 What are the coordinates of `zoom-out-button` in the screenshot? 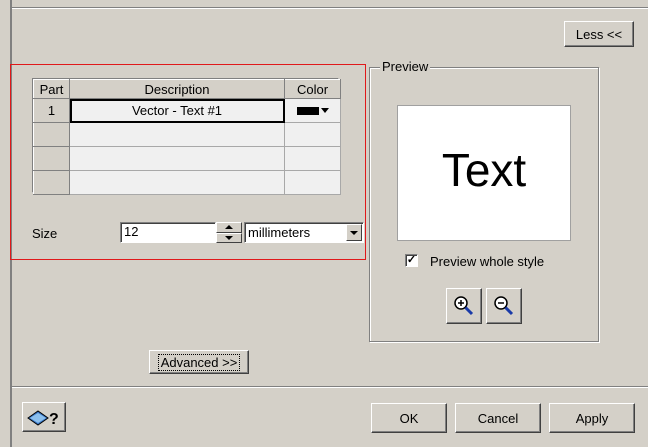 It's located at (504, 306).